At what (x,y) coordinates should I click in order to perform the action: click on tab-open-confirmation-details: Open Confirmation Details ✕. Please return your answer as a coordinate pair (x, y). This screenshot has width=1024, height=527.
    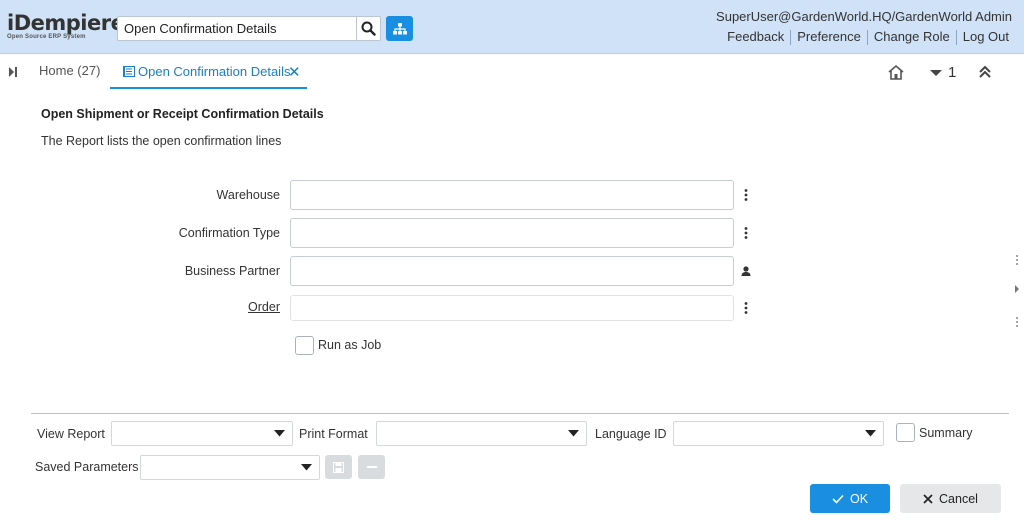
    Looking at the image, I should click on (208, 72).